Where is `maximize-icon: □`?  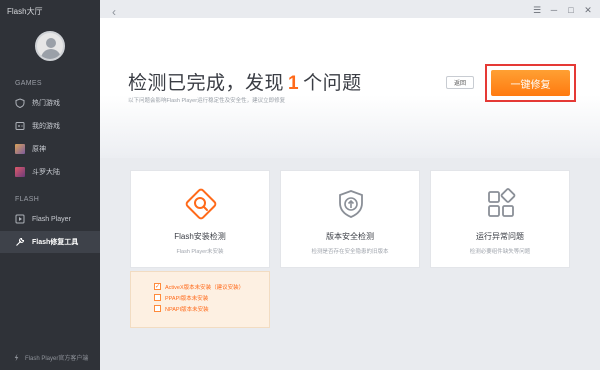
maximize-icon: □ is located at coordinates (571, 10).